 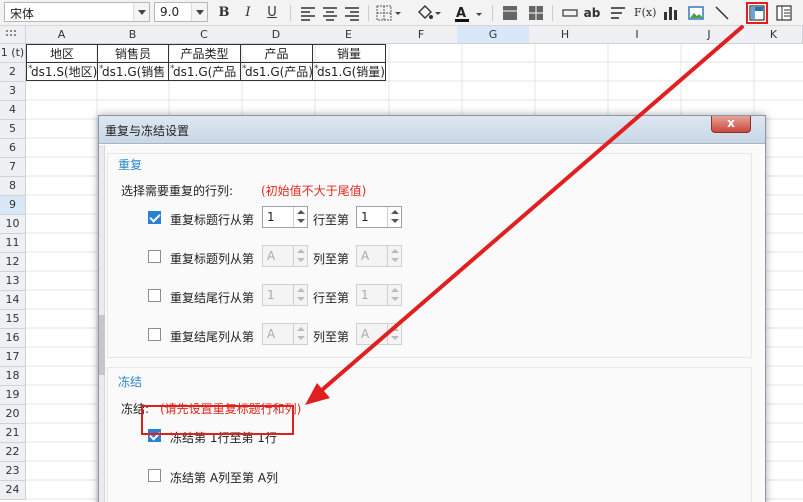 I want to click on row-header: 4, so click(x=13, y=110).